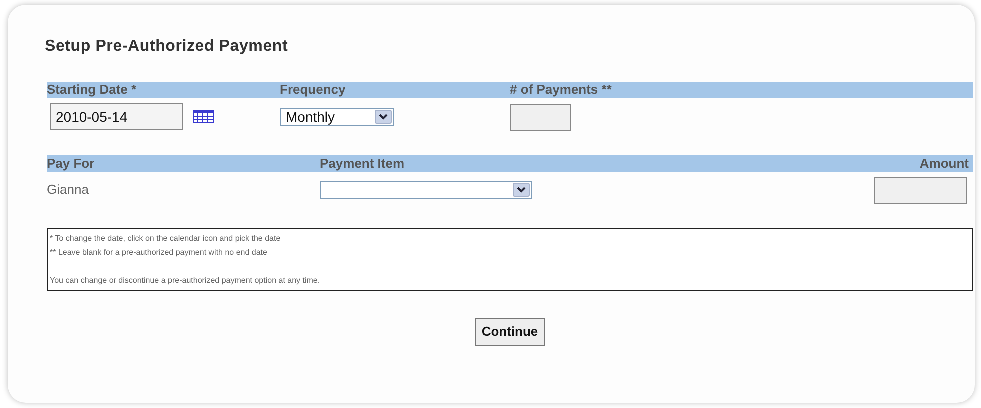  I want to click on continue-button: Continue, so click(510, 332).